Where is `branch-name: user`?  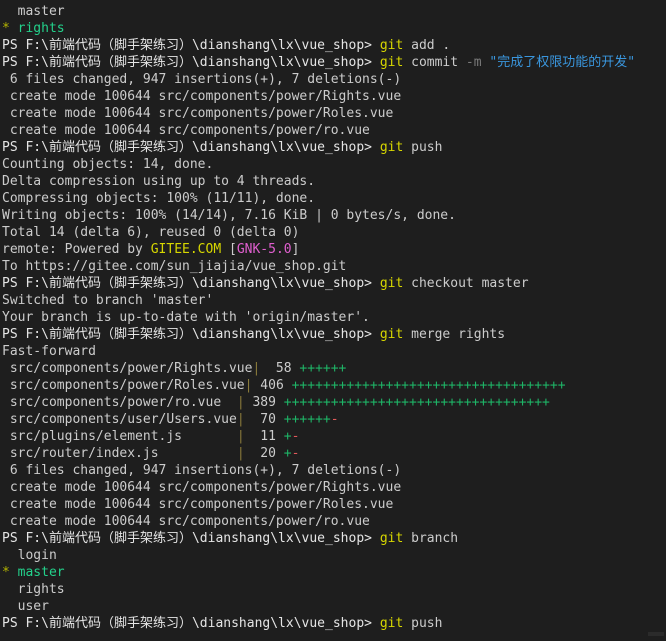
branch-name: user is located at coordinates (33, 606).